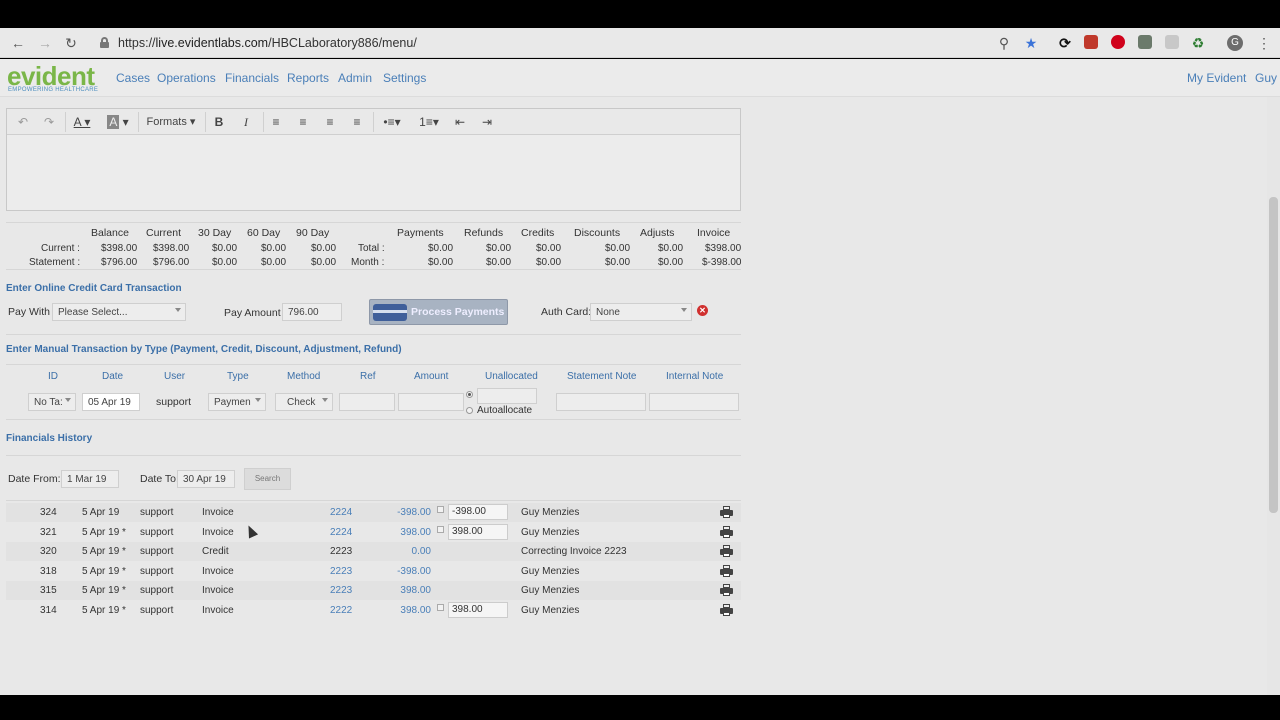 The image size is (1280, 720). I want to click on auth-card-select: None, so click(641, 312).